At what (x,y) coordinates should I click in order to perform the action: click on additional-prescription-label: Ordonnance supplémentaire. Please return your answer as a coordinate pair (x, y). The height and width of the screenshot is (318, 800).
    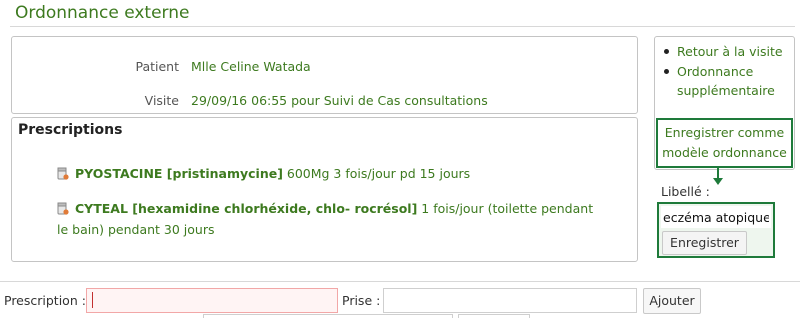
    Looking at the image, I should click on (726, 81).